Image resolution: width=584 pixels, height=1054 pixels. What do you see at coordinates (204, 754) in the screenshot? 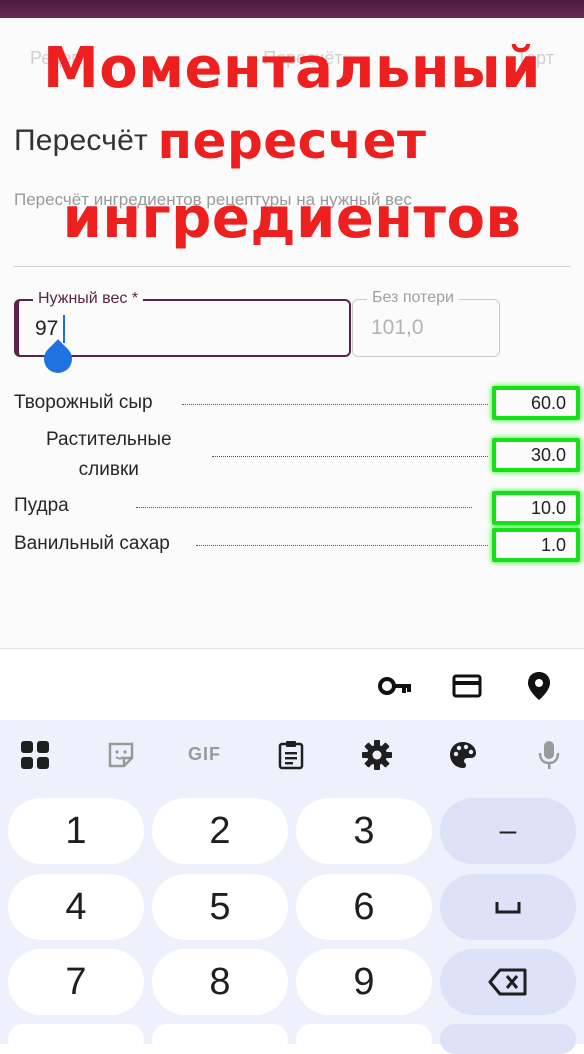
I see `gif-button: GIF` at bounding box center [204, 754].